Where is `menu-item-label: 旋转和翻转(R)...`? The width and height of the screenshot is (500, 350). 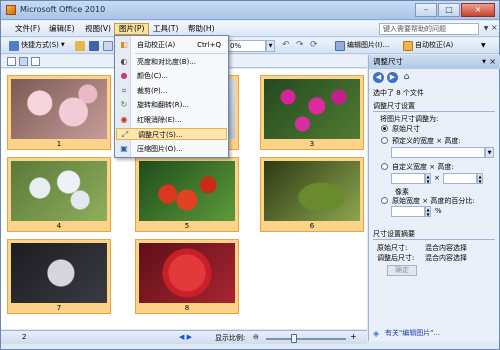 menu-item-label: 旋转和翻转(R)... is located at coordinates (163, 105).